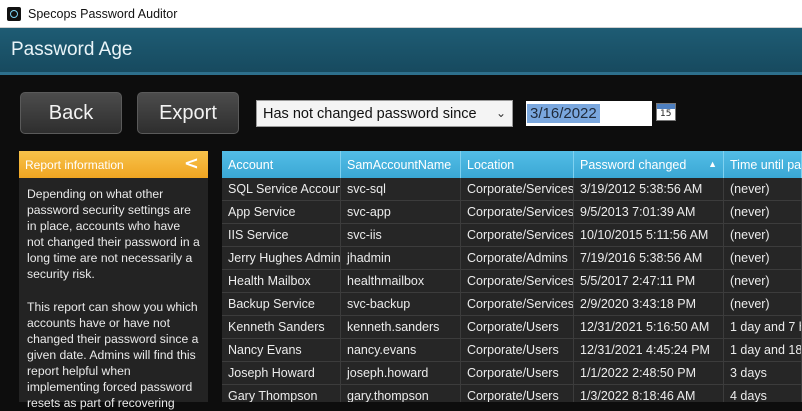 Image resolution: width=802 pixels, height=411 pixels. Describe the element at coordinates (763, 350) in the screenshot. I see `table-cell: 1 day and 18` at that location.